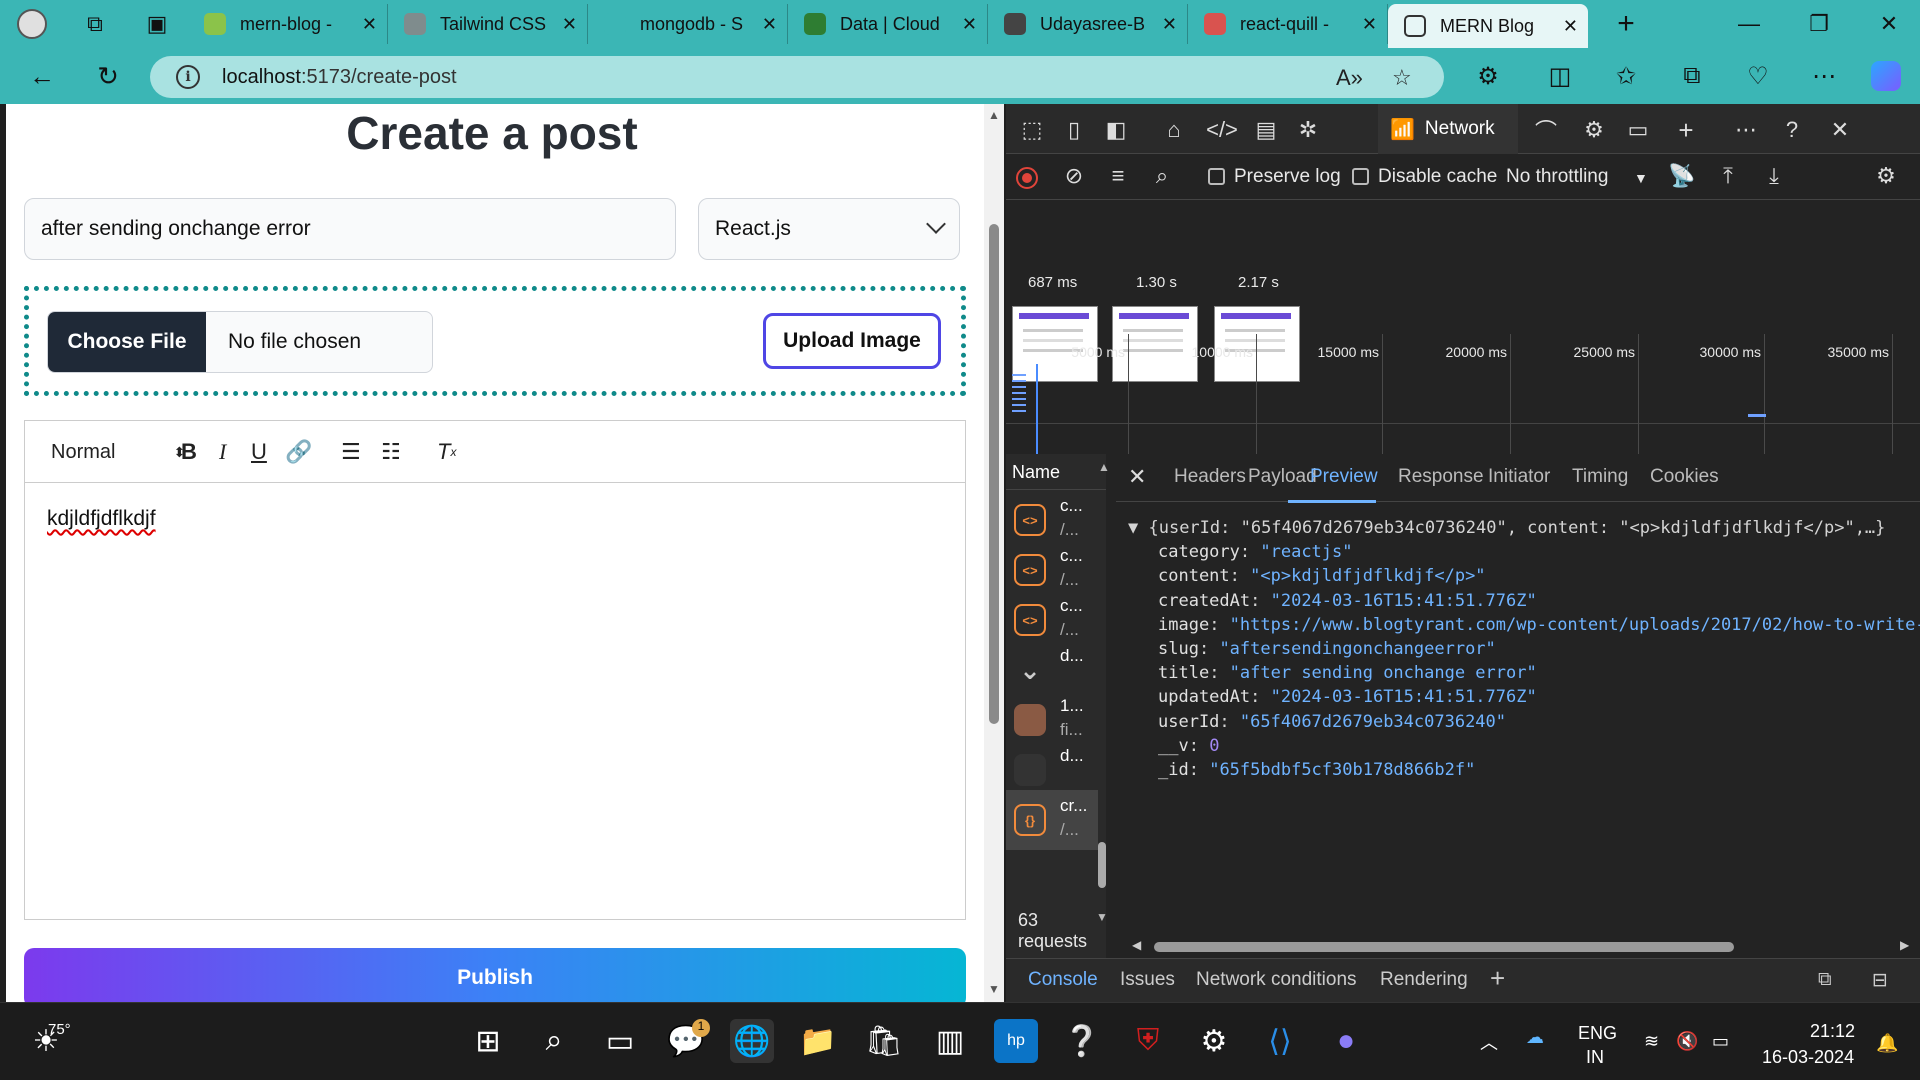 This screenshot has width=1920, height=1080. I want to click on import-har-icon: ⤒, so click(1728, 176).